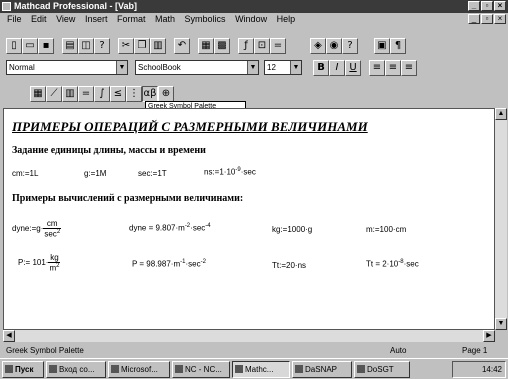 This screenshot has height=379, width=508. Describe the element at coordinates (487, 6) in the screenshot. I see `maximize-button: ▫` at that location.